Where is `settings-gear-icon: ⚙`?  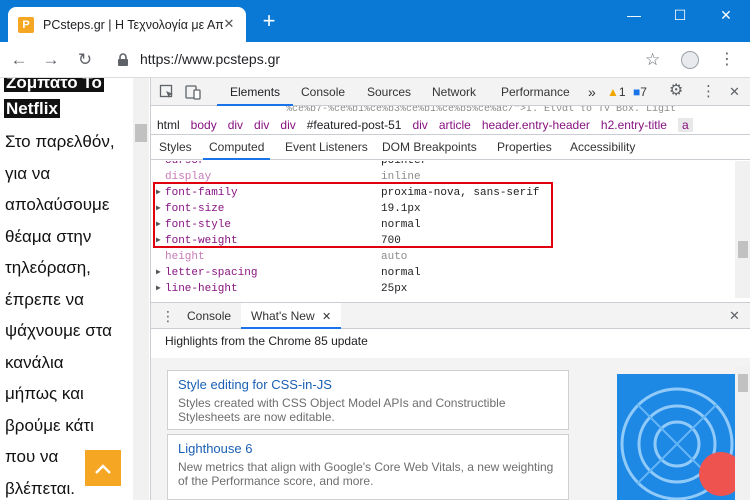 settings-gear-icon: ⚙ is located at coordinates (676, 91).